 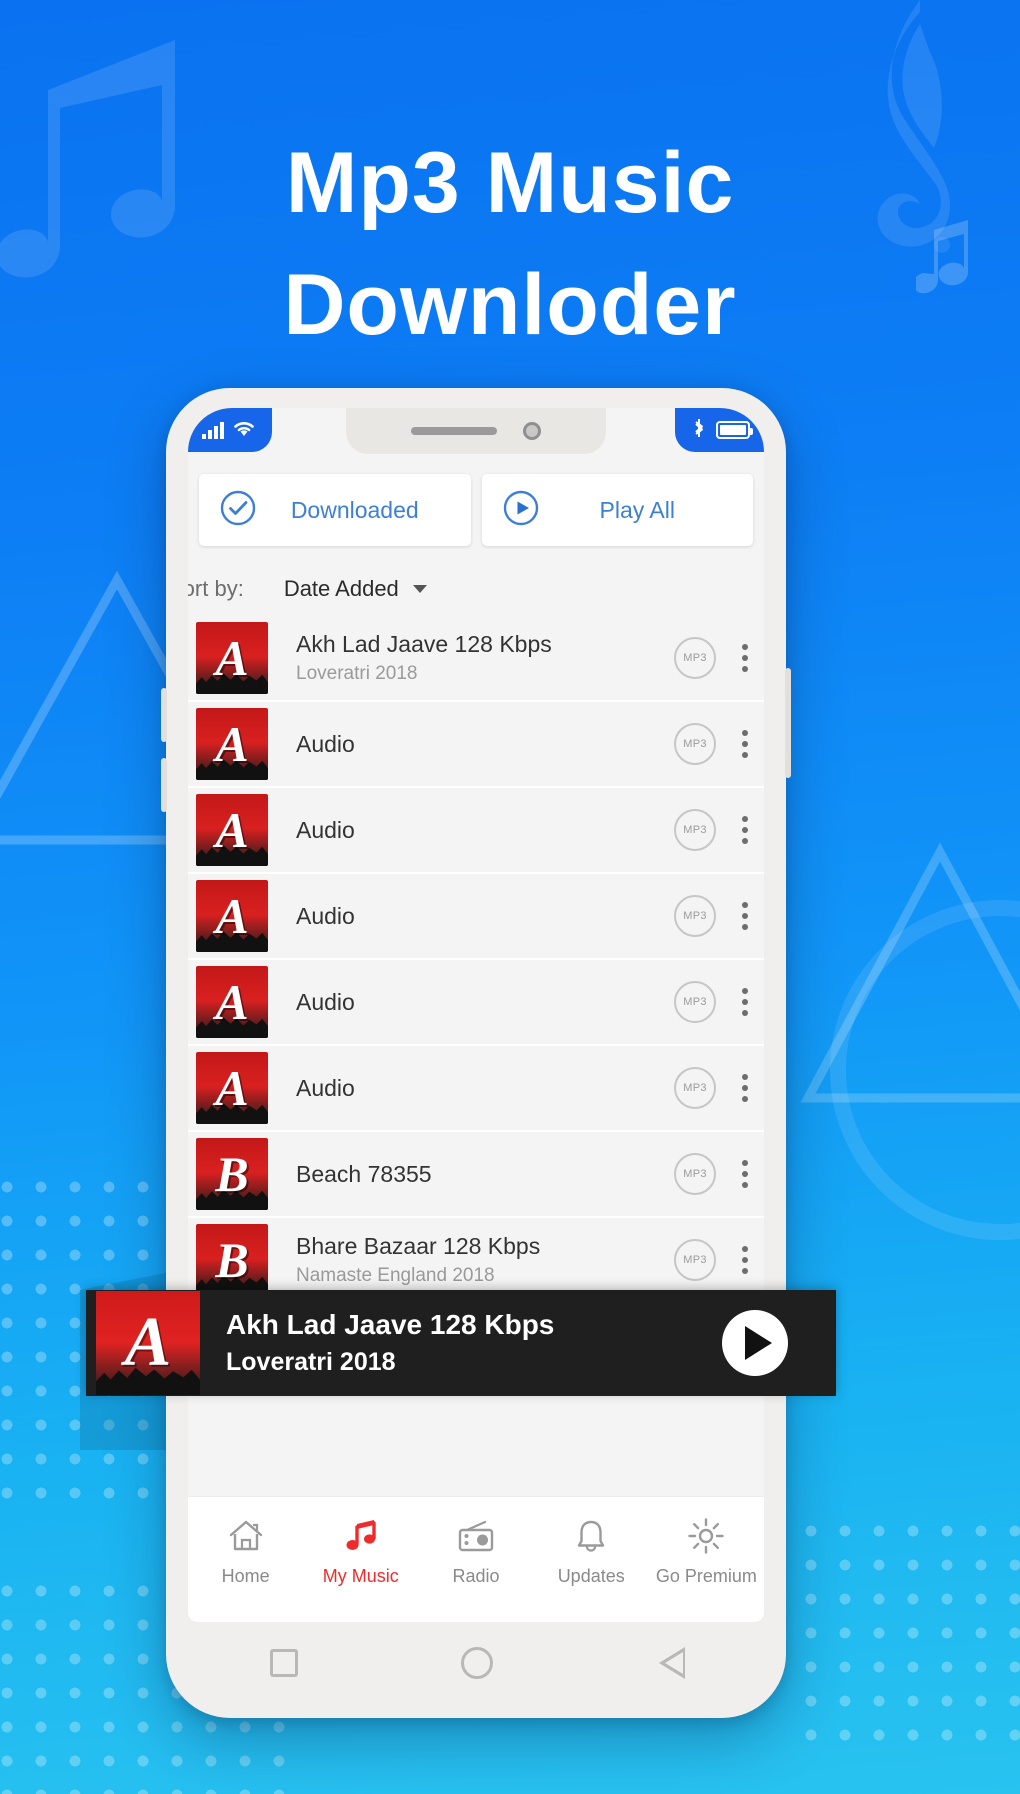 I want to click on nav-item-my-music-label: My Music, so click(x=360, y=1576).